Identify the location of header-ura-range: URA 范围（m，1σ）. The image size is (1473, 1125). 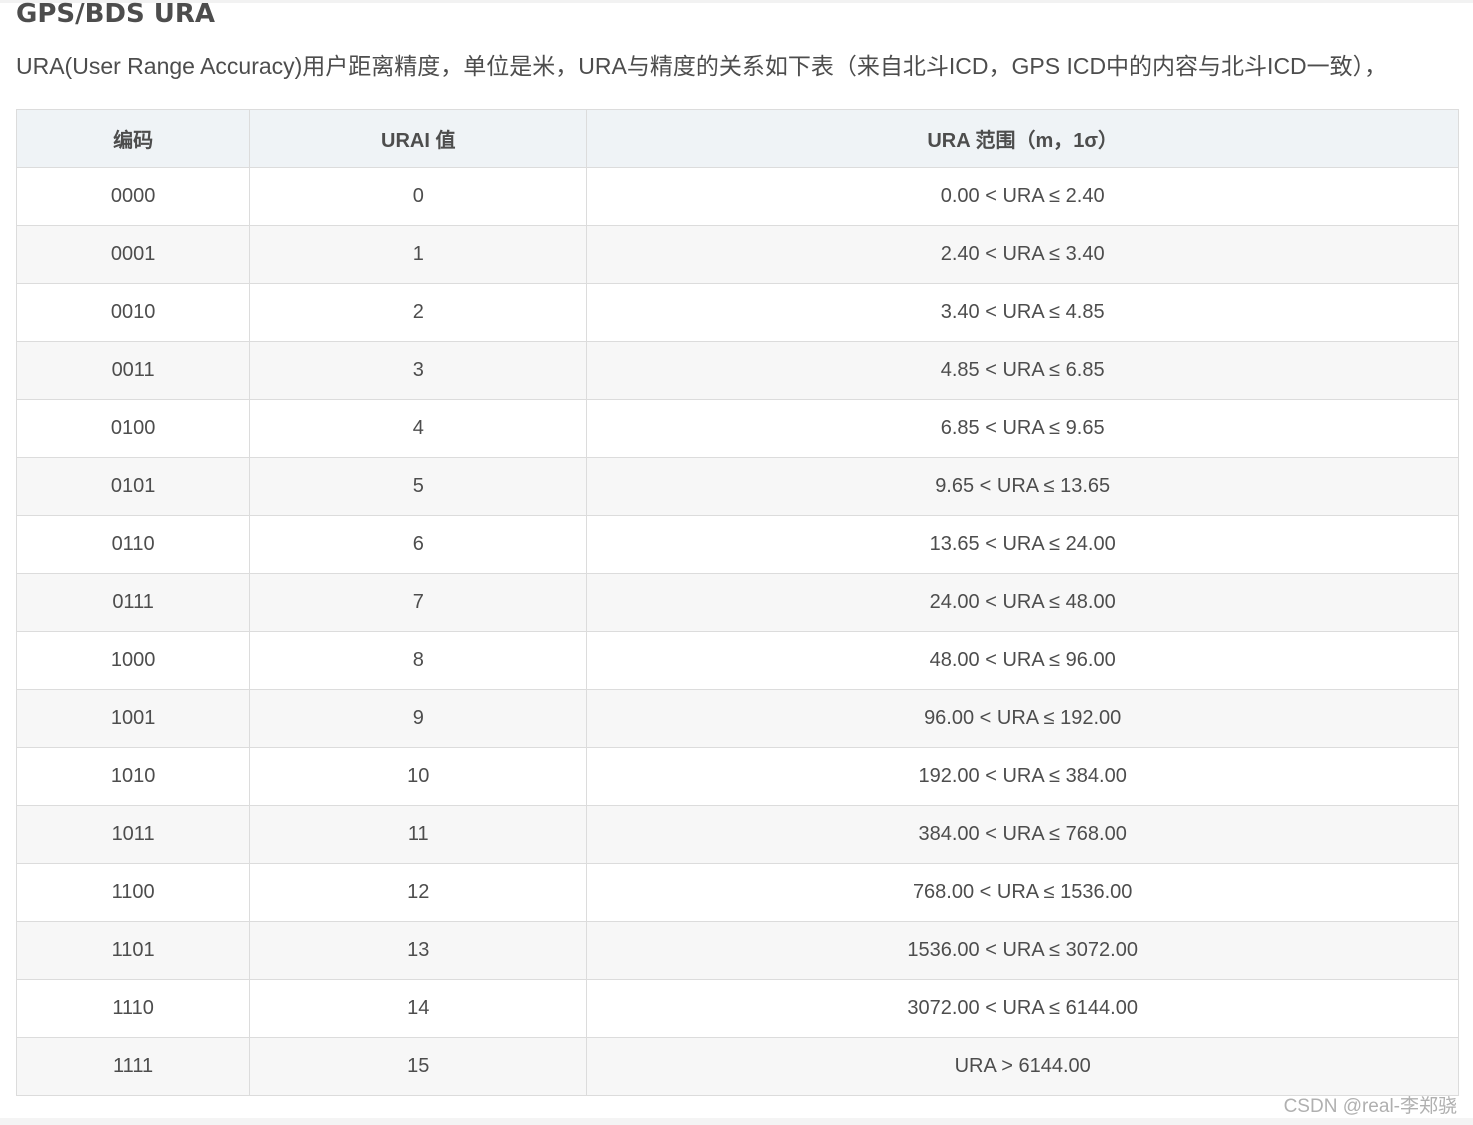
(1022, 138).